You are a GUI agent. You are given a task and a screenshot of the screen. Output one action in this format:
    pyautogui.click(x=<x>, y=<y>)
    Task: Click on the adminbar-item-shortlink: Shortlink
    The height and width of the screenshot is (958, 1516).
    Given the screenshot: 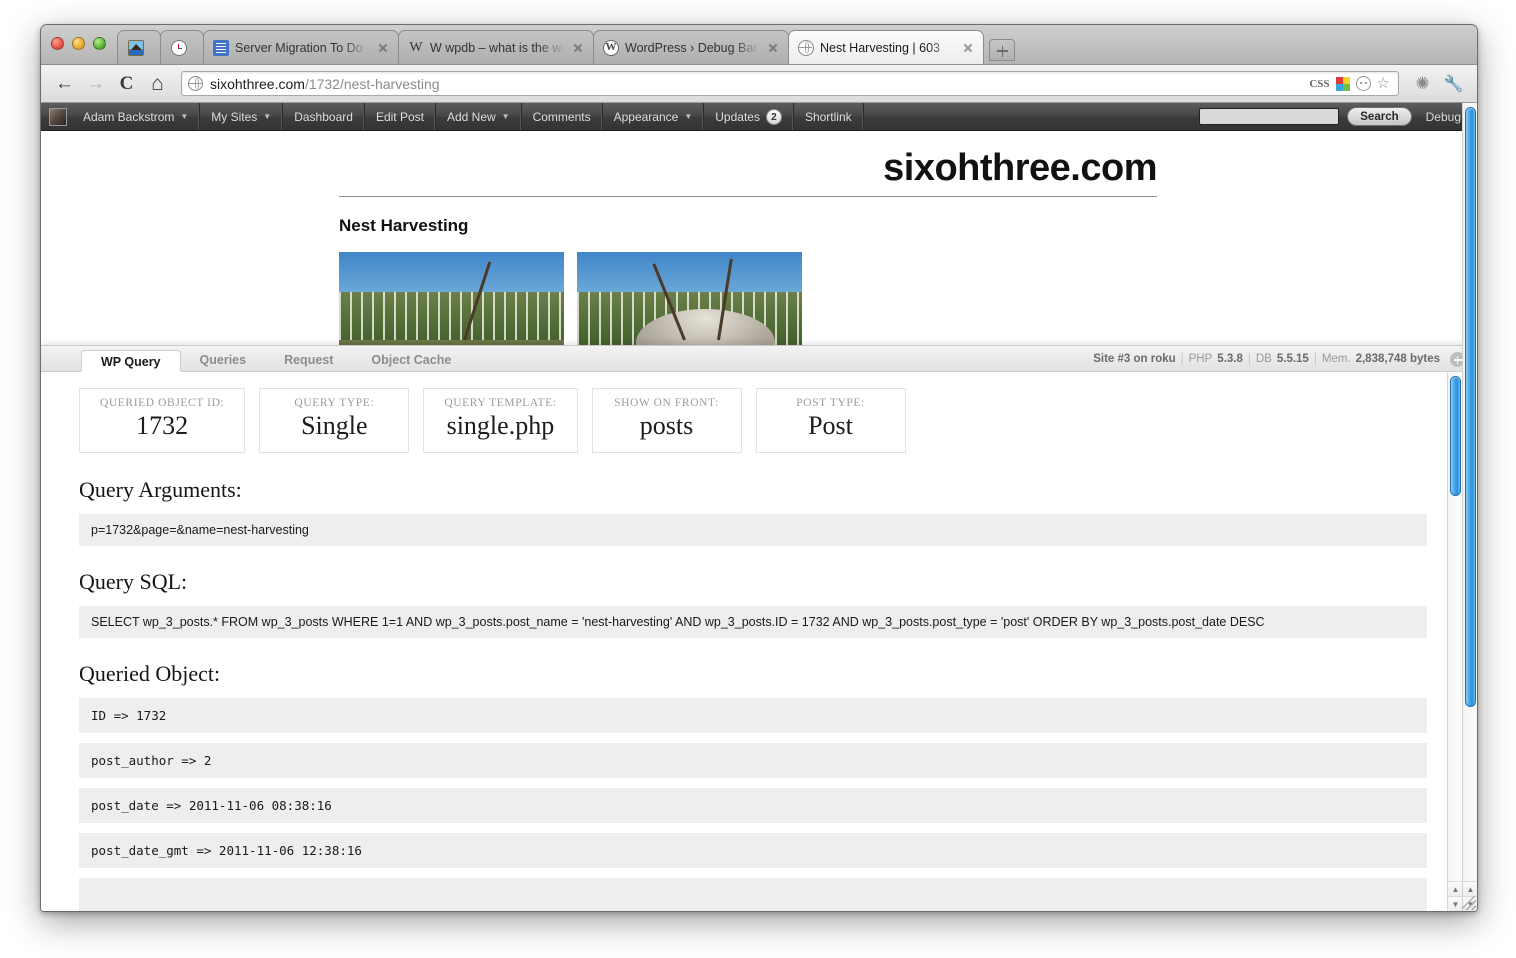 What is the action you would take?
    pyautogui.click(x=829, y=116)
    